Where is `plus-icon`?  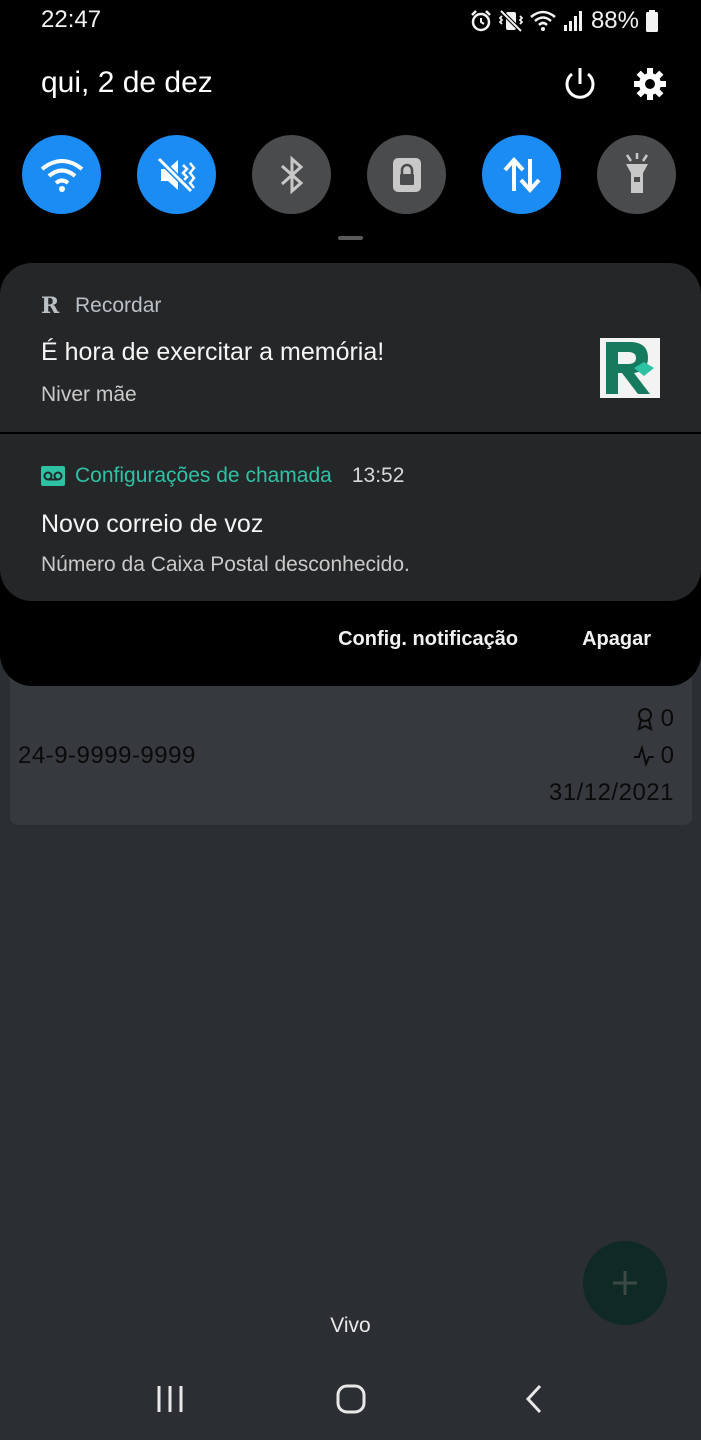
plus-icon is located at coordinates (625, 1283).